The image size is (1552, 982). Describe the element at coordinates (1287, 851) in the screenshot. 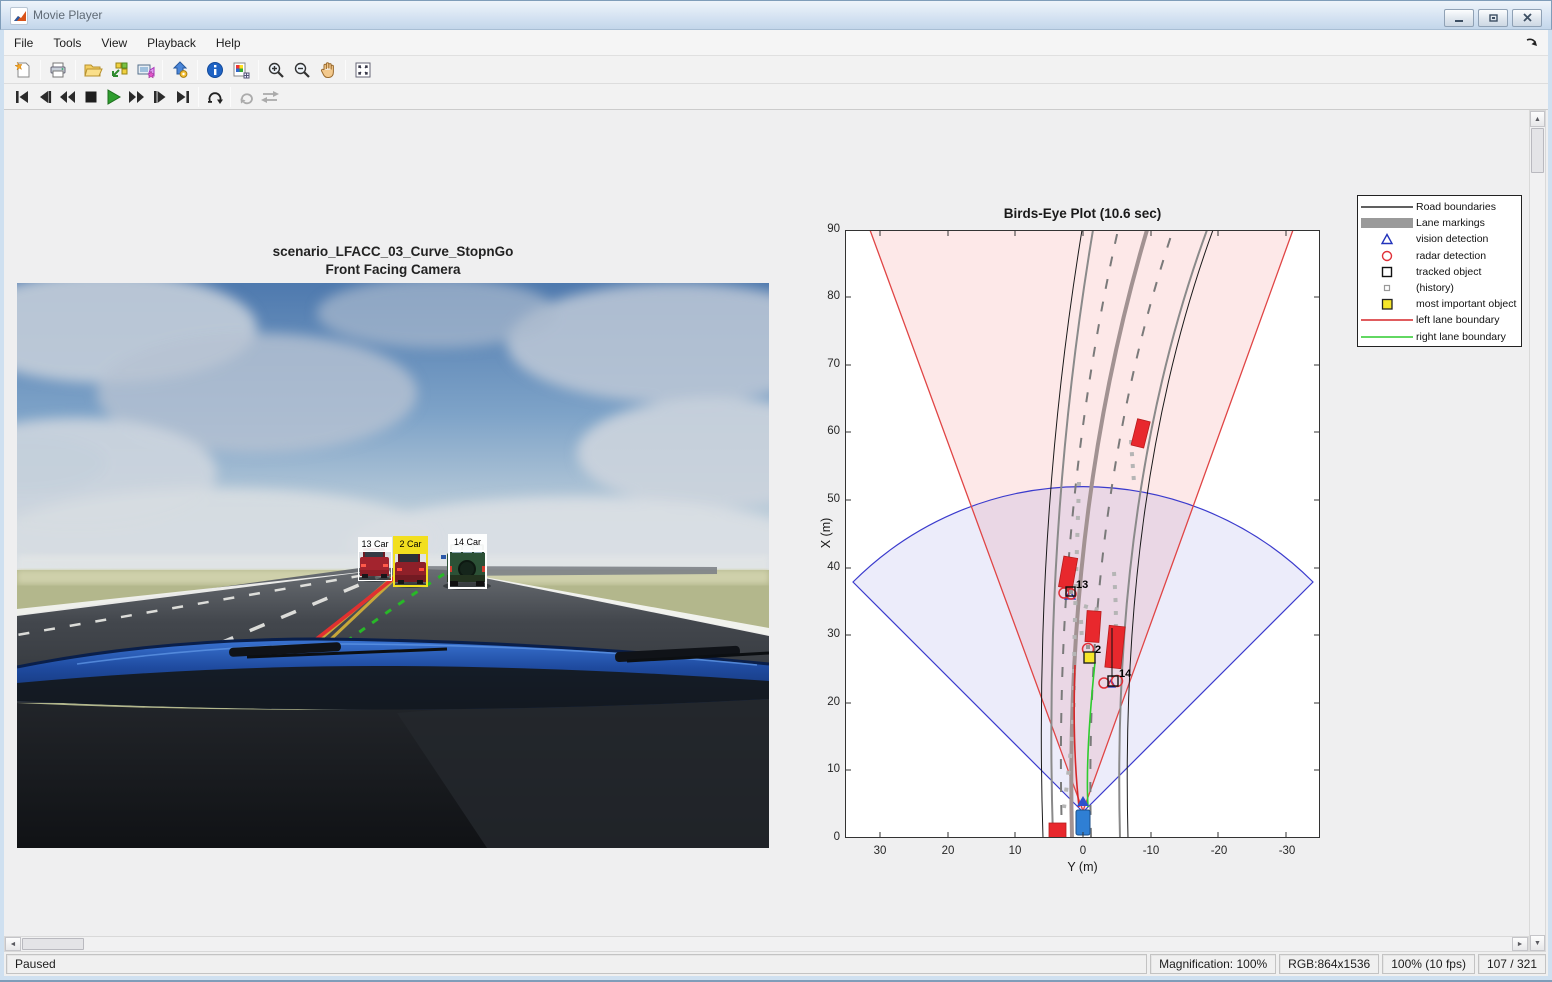

I see `x-tick-label: -30` at that location.